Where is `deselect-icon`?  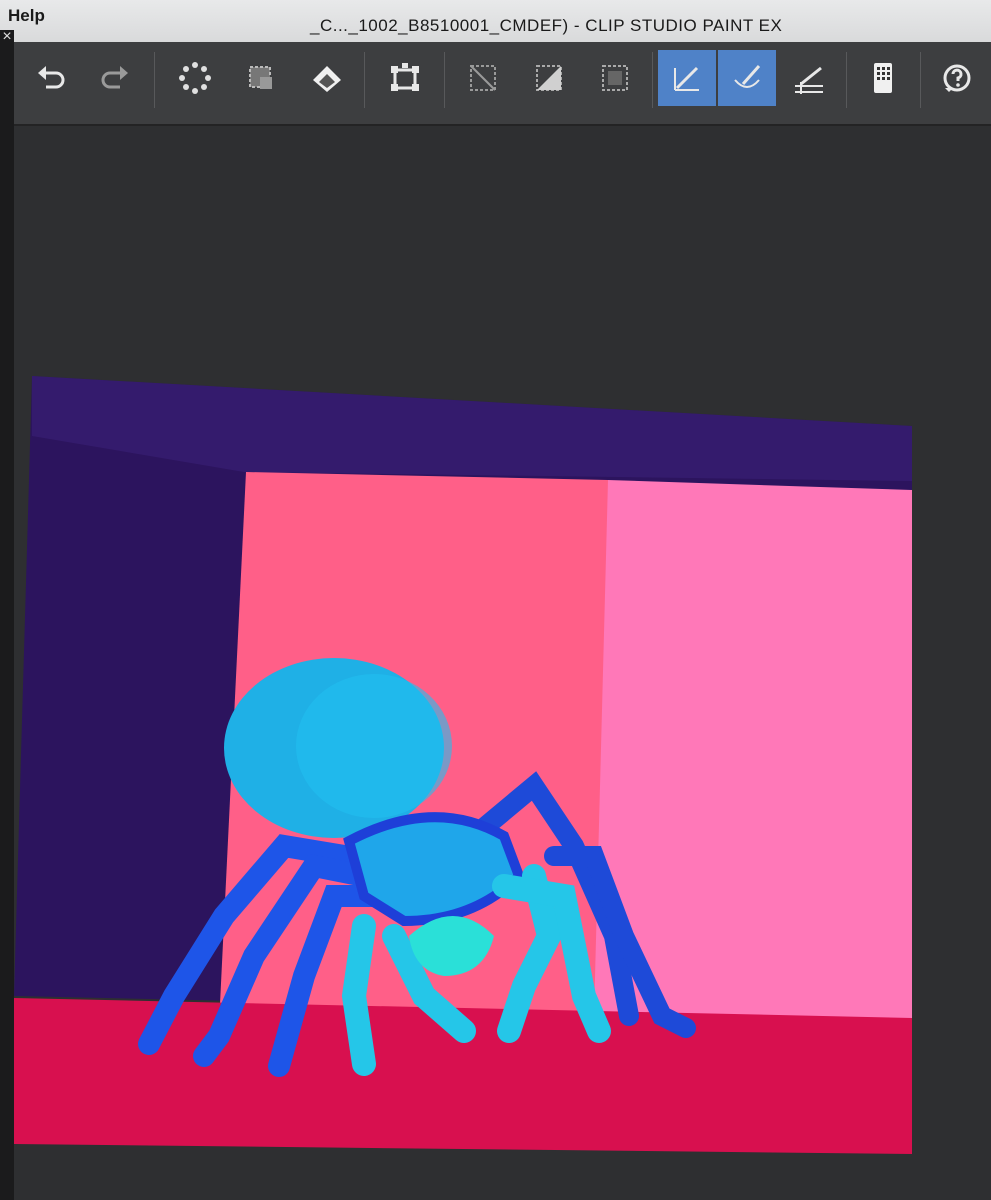
deselect-icon is located at coordinates (483, 78).